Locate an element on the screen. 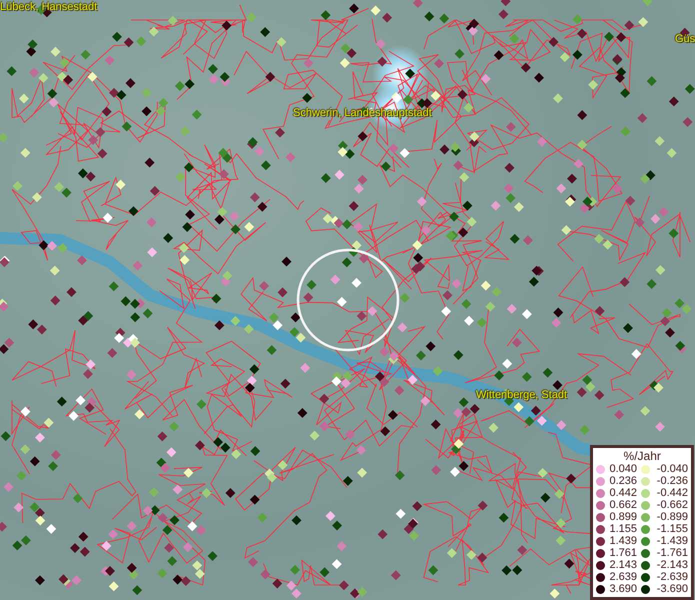 The width and height of the screenshot is (695, 600). legend-label: 0.899 is located at coordinates (623, 517).